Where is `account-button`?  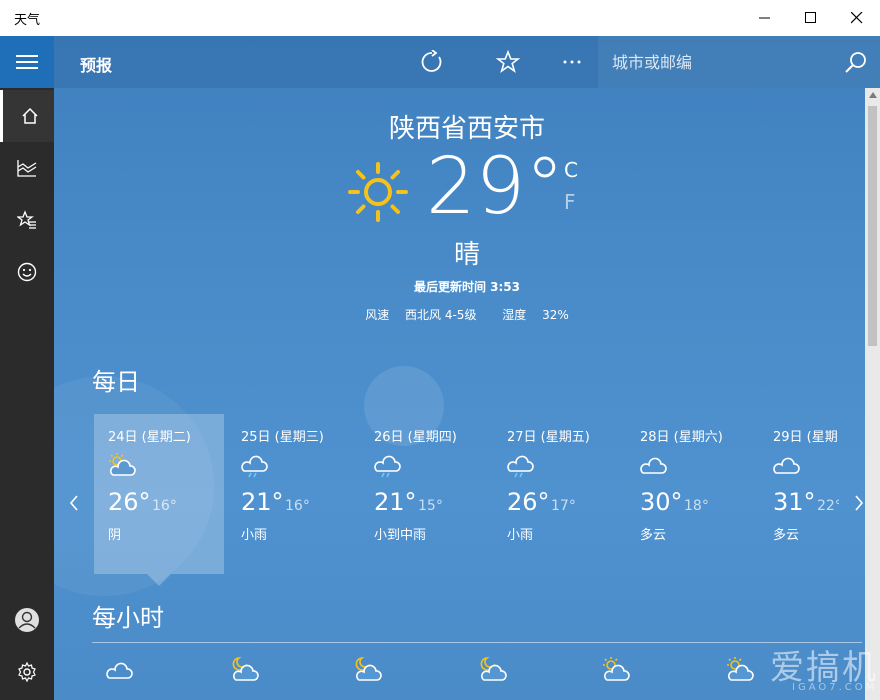
account-button is located at coordinates (27, 620).